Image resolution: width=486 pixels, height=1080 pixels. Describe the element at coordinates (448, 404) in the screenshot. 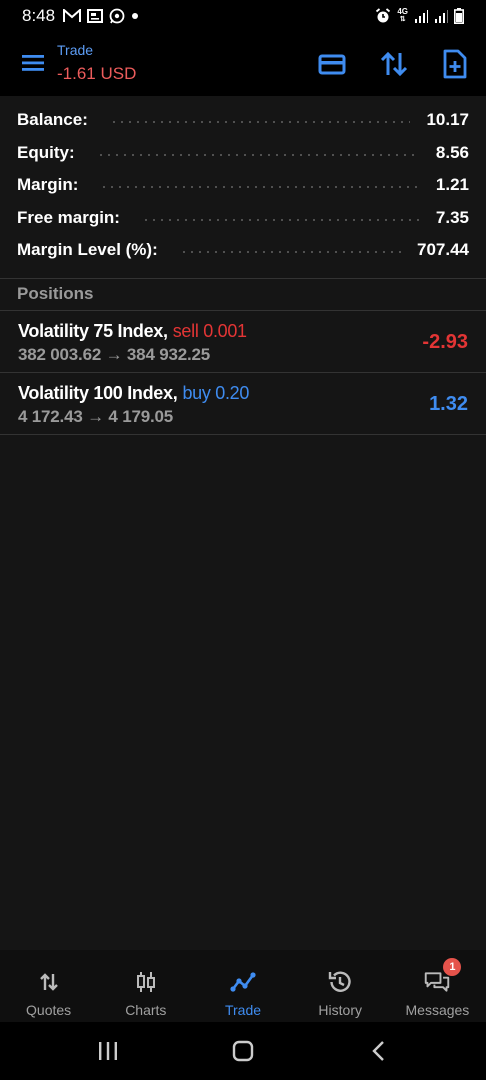

I see `position-profit: 1.32` at that location.